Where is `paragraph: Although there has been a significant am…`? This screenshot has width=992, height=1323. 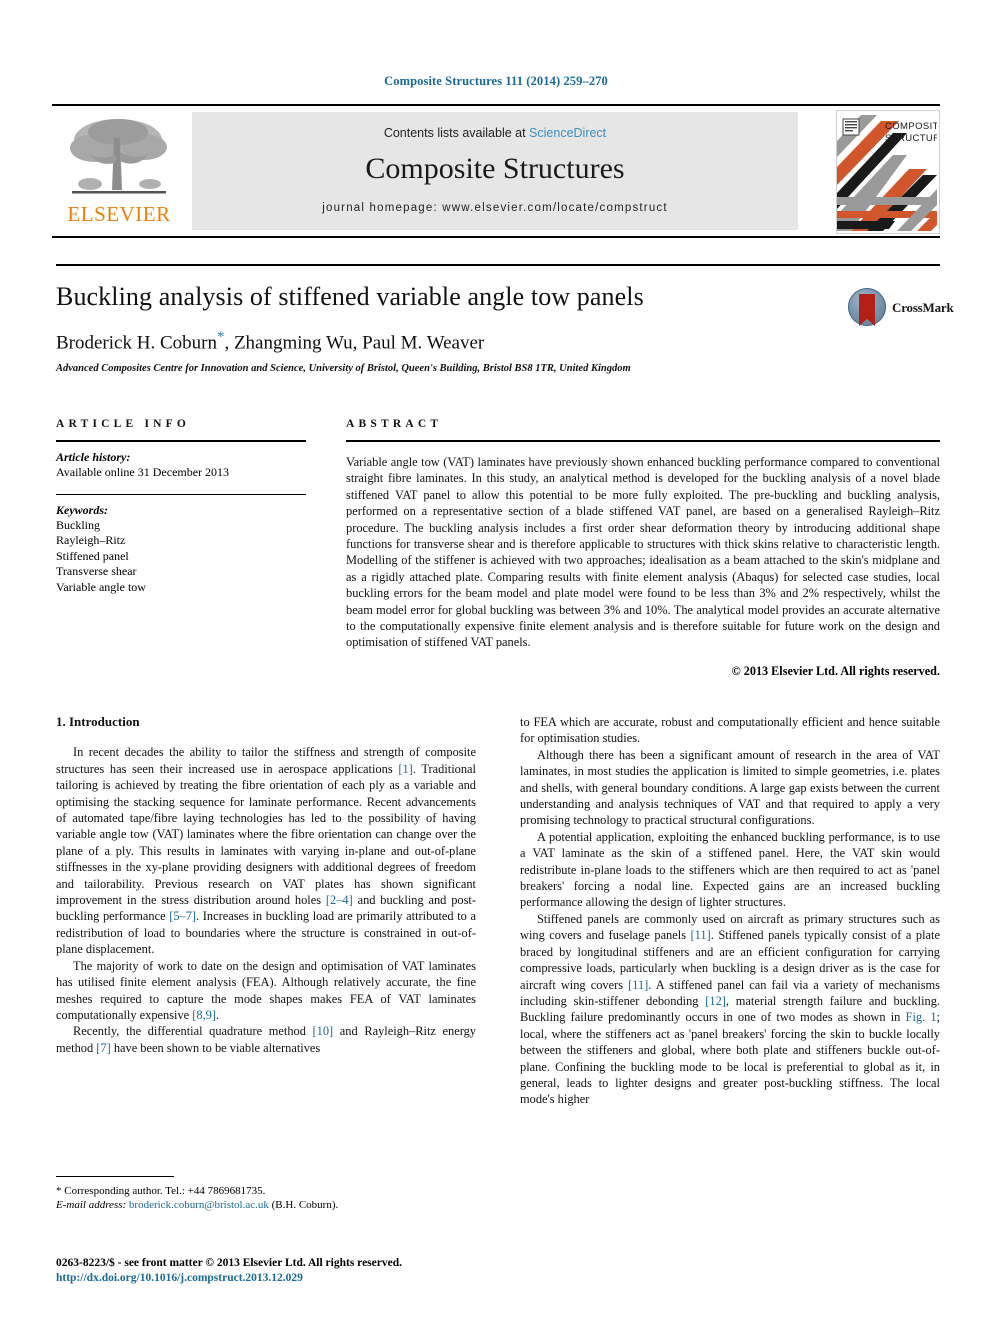
paragraph: Although there has been a significant am… is located at coordinates (730, 787).